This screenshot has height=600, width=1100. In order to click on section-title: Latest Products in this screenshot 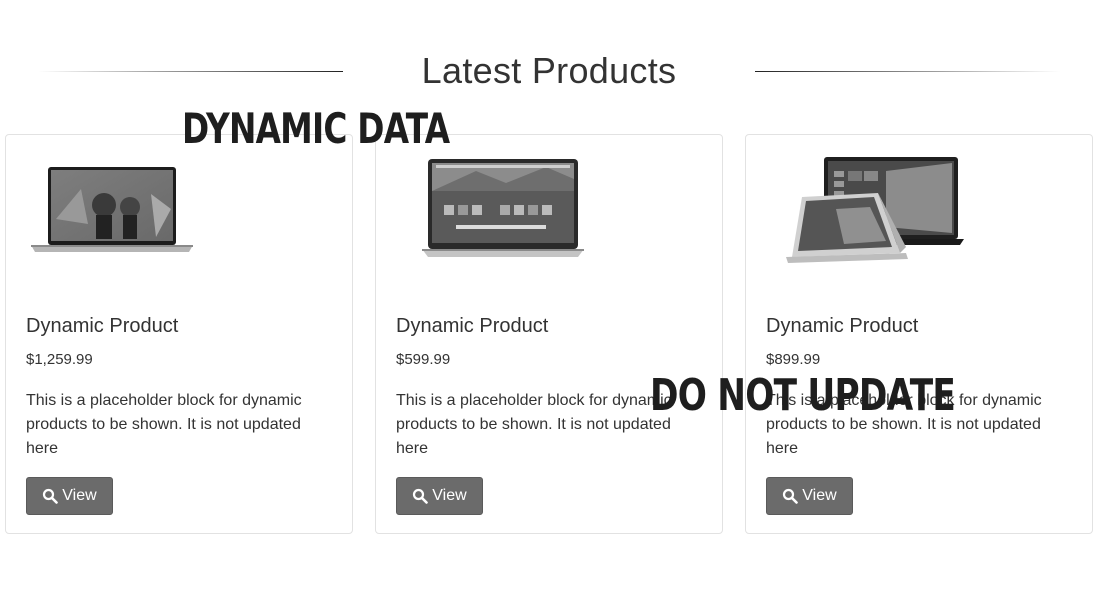, I will do `click(549, 70)`.